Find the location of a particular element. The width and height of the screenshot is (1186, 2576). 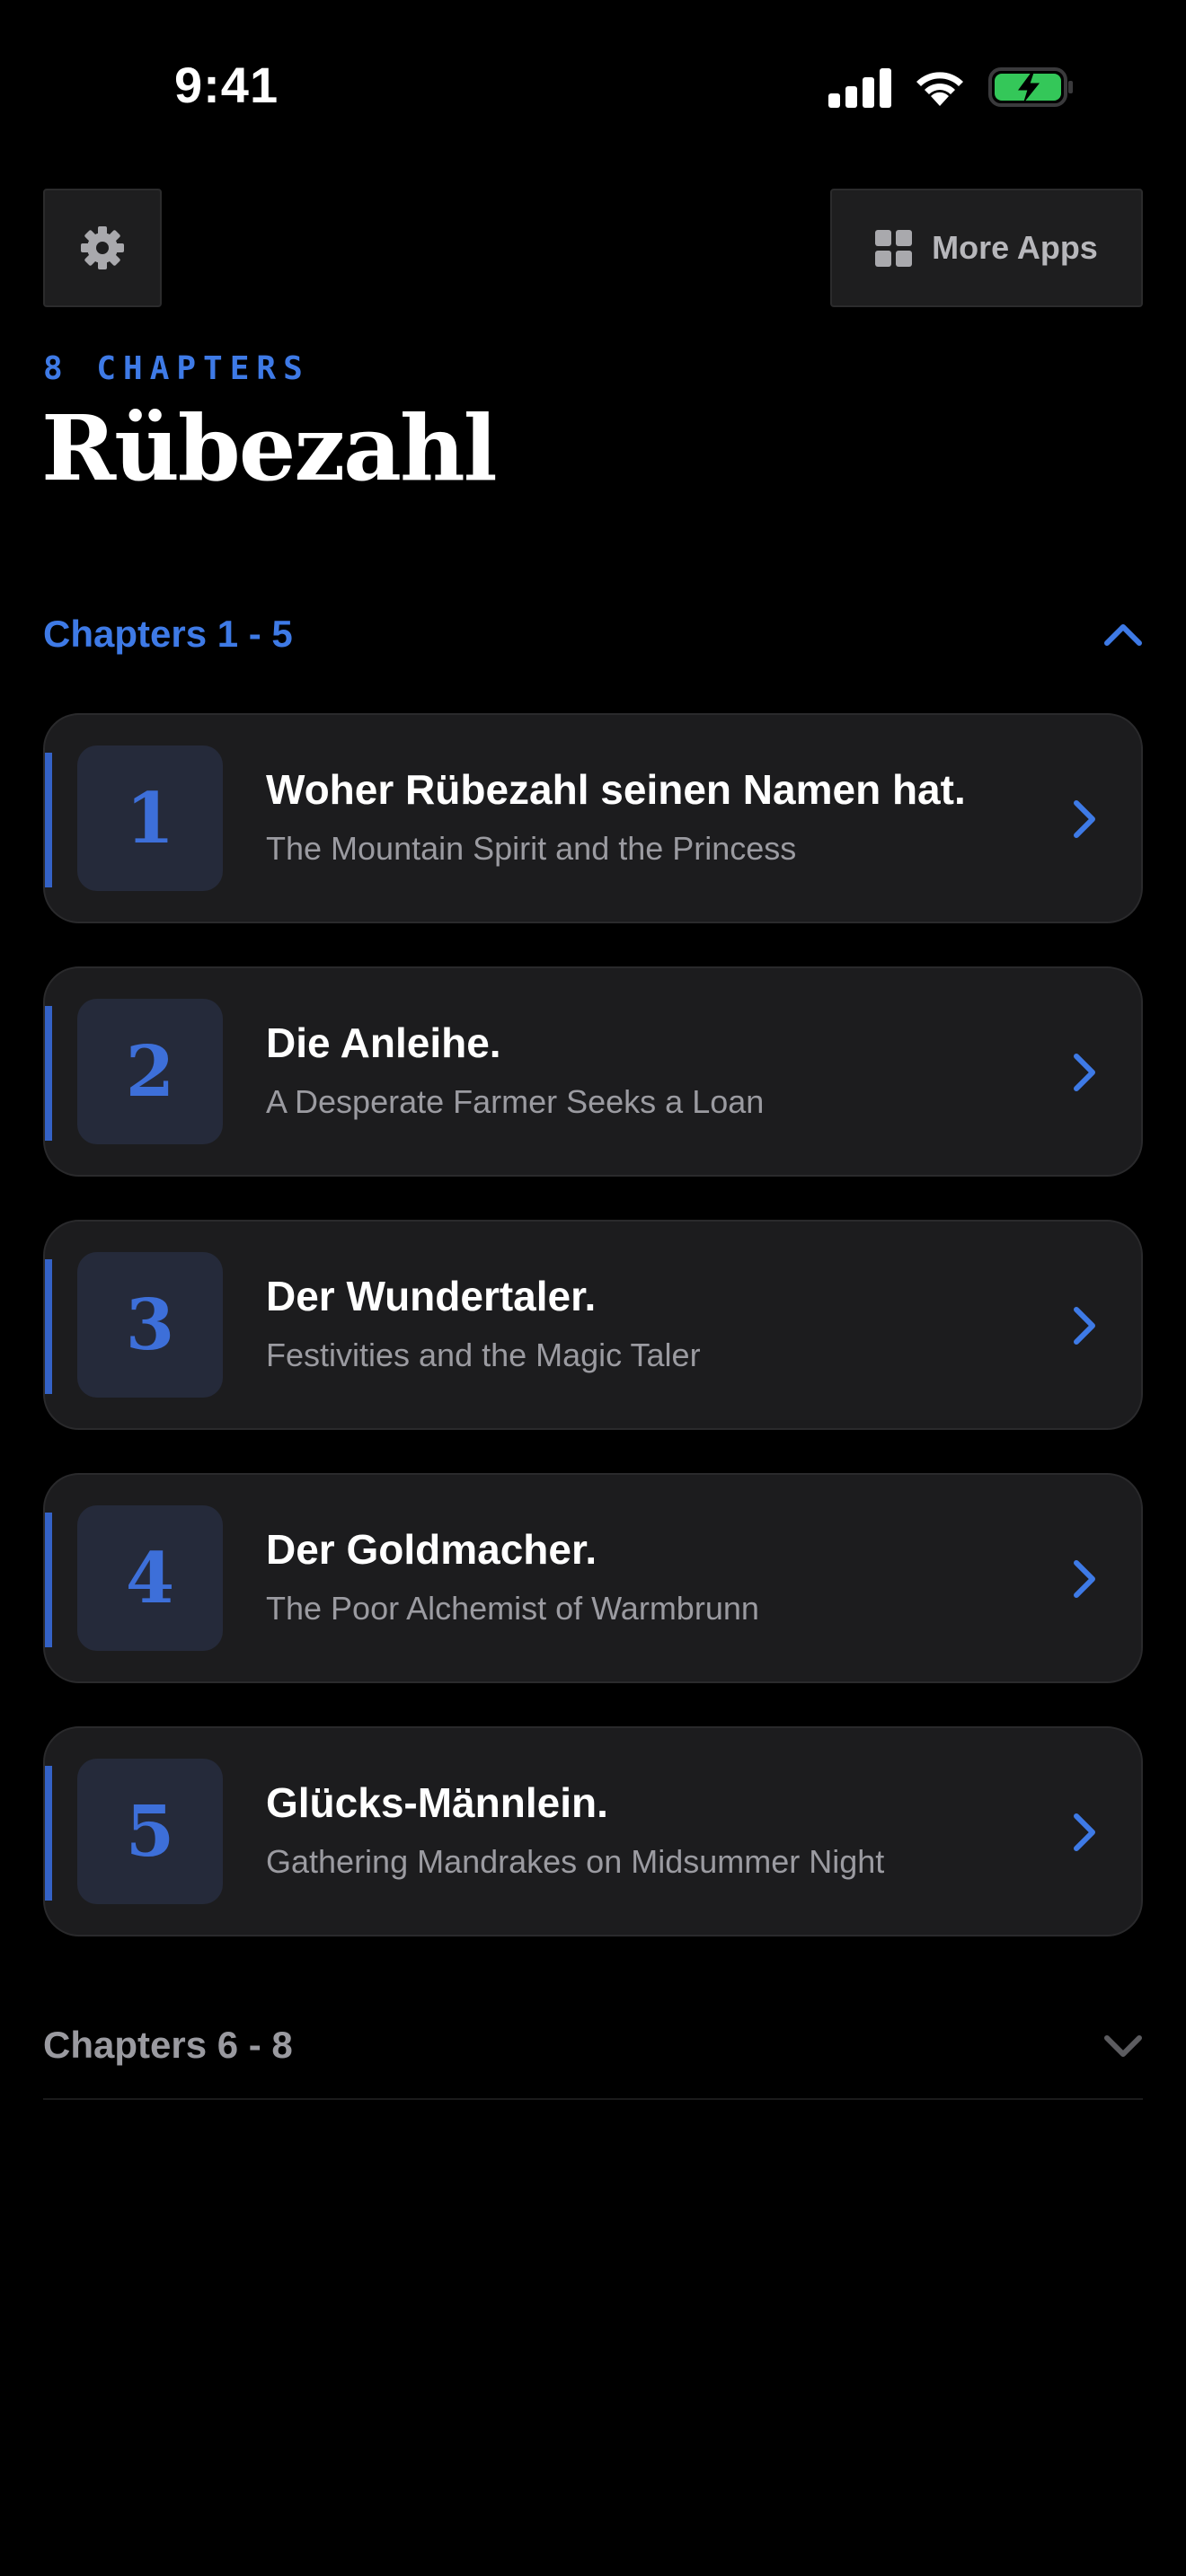

chapter-subtitle: Gathering Mandrakes on Midsummer Night is located at coordinates (575, 1861).